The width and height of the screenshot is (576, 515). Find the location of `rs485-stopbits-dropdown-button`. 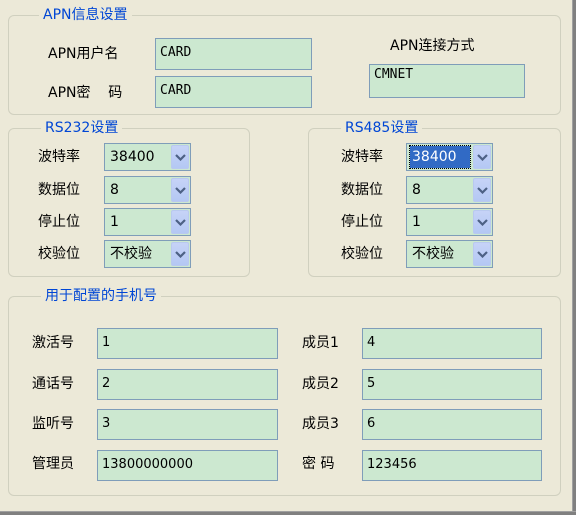

rs485-stopbits-dropdown-button is located at coordinates (482, 222).